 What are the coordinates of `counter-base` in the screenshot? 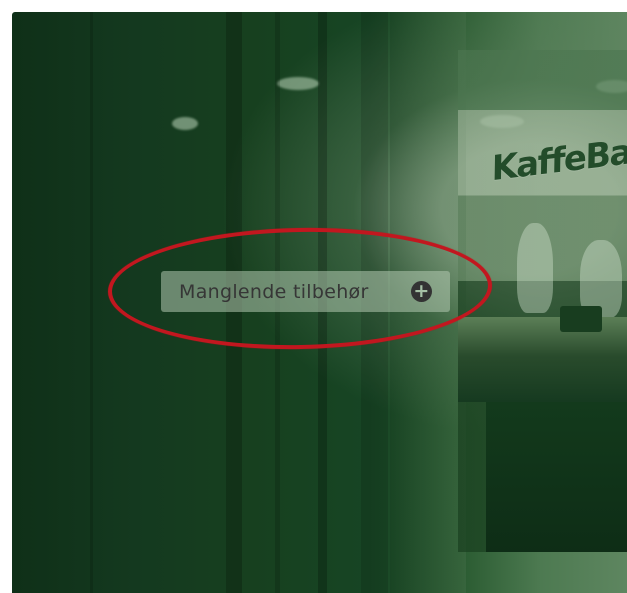 It's located at (556, 477).